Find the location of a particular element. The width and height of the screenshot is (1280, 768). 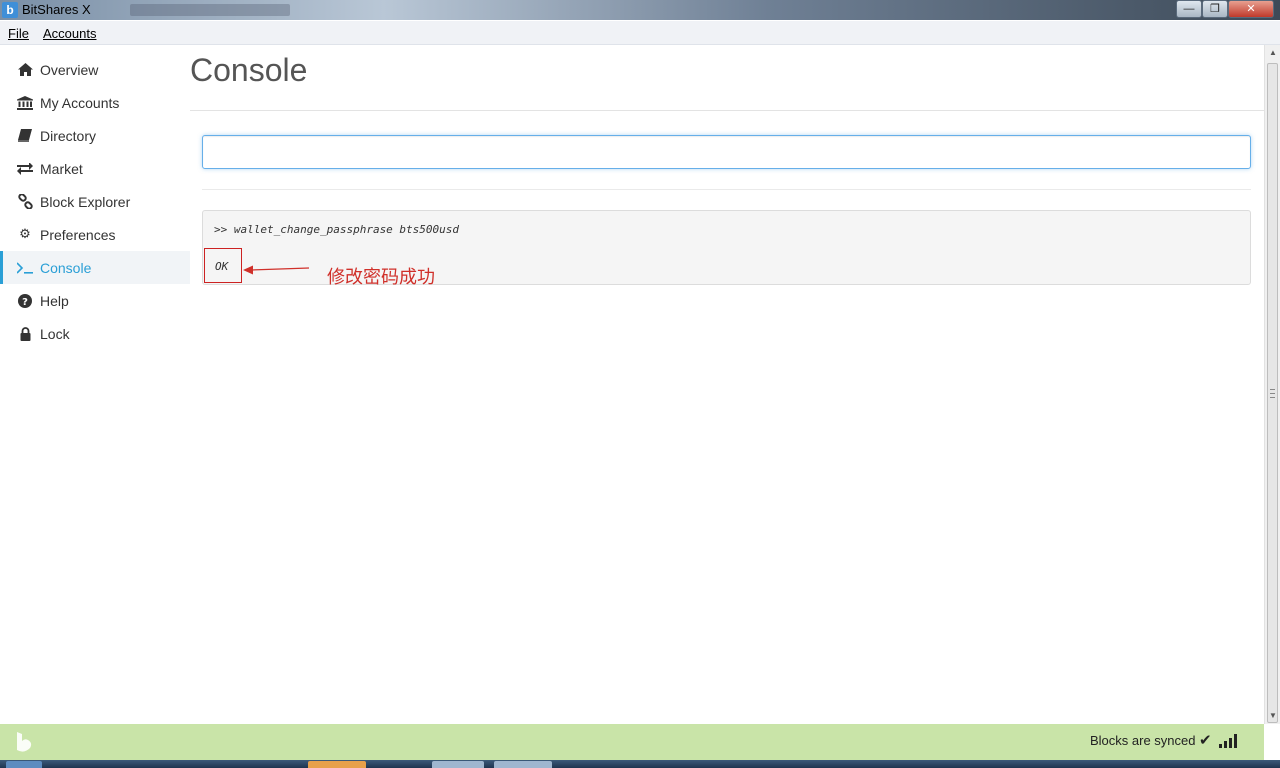

sidebar-item-help: ? Help is located at coordinates (95, 300).